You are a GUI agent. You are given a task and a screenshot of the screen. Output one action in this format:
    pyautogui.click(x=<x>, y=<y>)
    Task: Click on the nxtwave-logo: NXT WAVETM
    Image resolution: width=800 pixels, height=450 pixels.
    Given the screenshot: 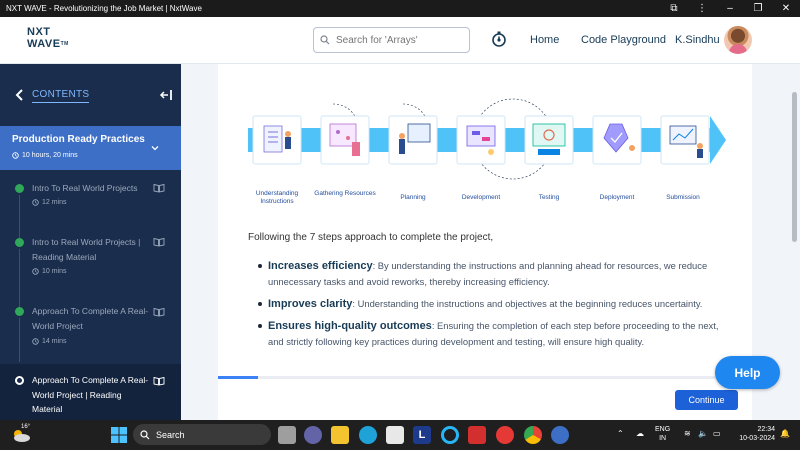 What is the action you would take?
    pyautogui.click(x=52, y=41)
    